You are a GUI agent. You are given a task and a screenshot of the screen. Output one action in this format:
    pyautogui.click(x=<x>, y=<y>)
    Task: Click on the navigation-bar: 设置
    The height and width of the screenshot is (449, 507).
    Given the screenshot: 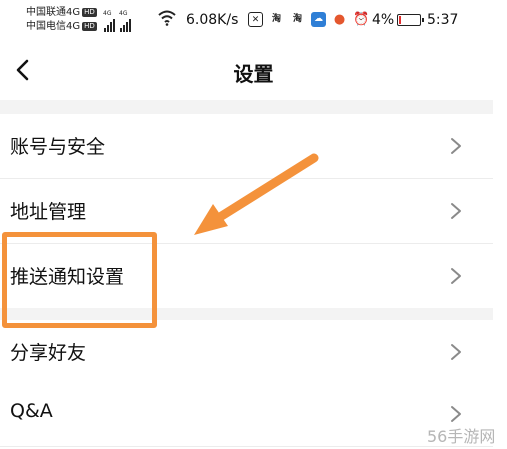 What is the action you would take?
    pyautogui.click(x=253, y=72)
    